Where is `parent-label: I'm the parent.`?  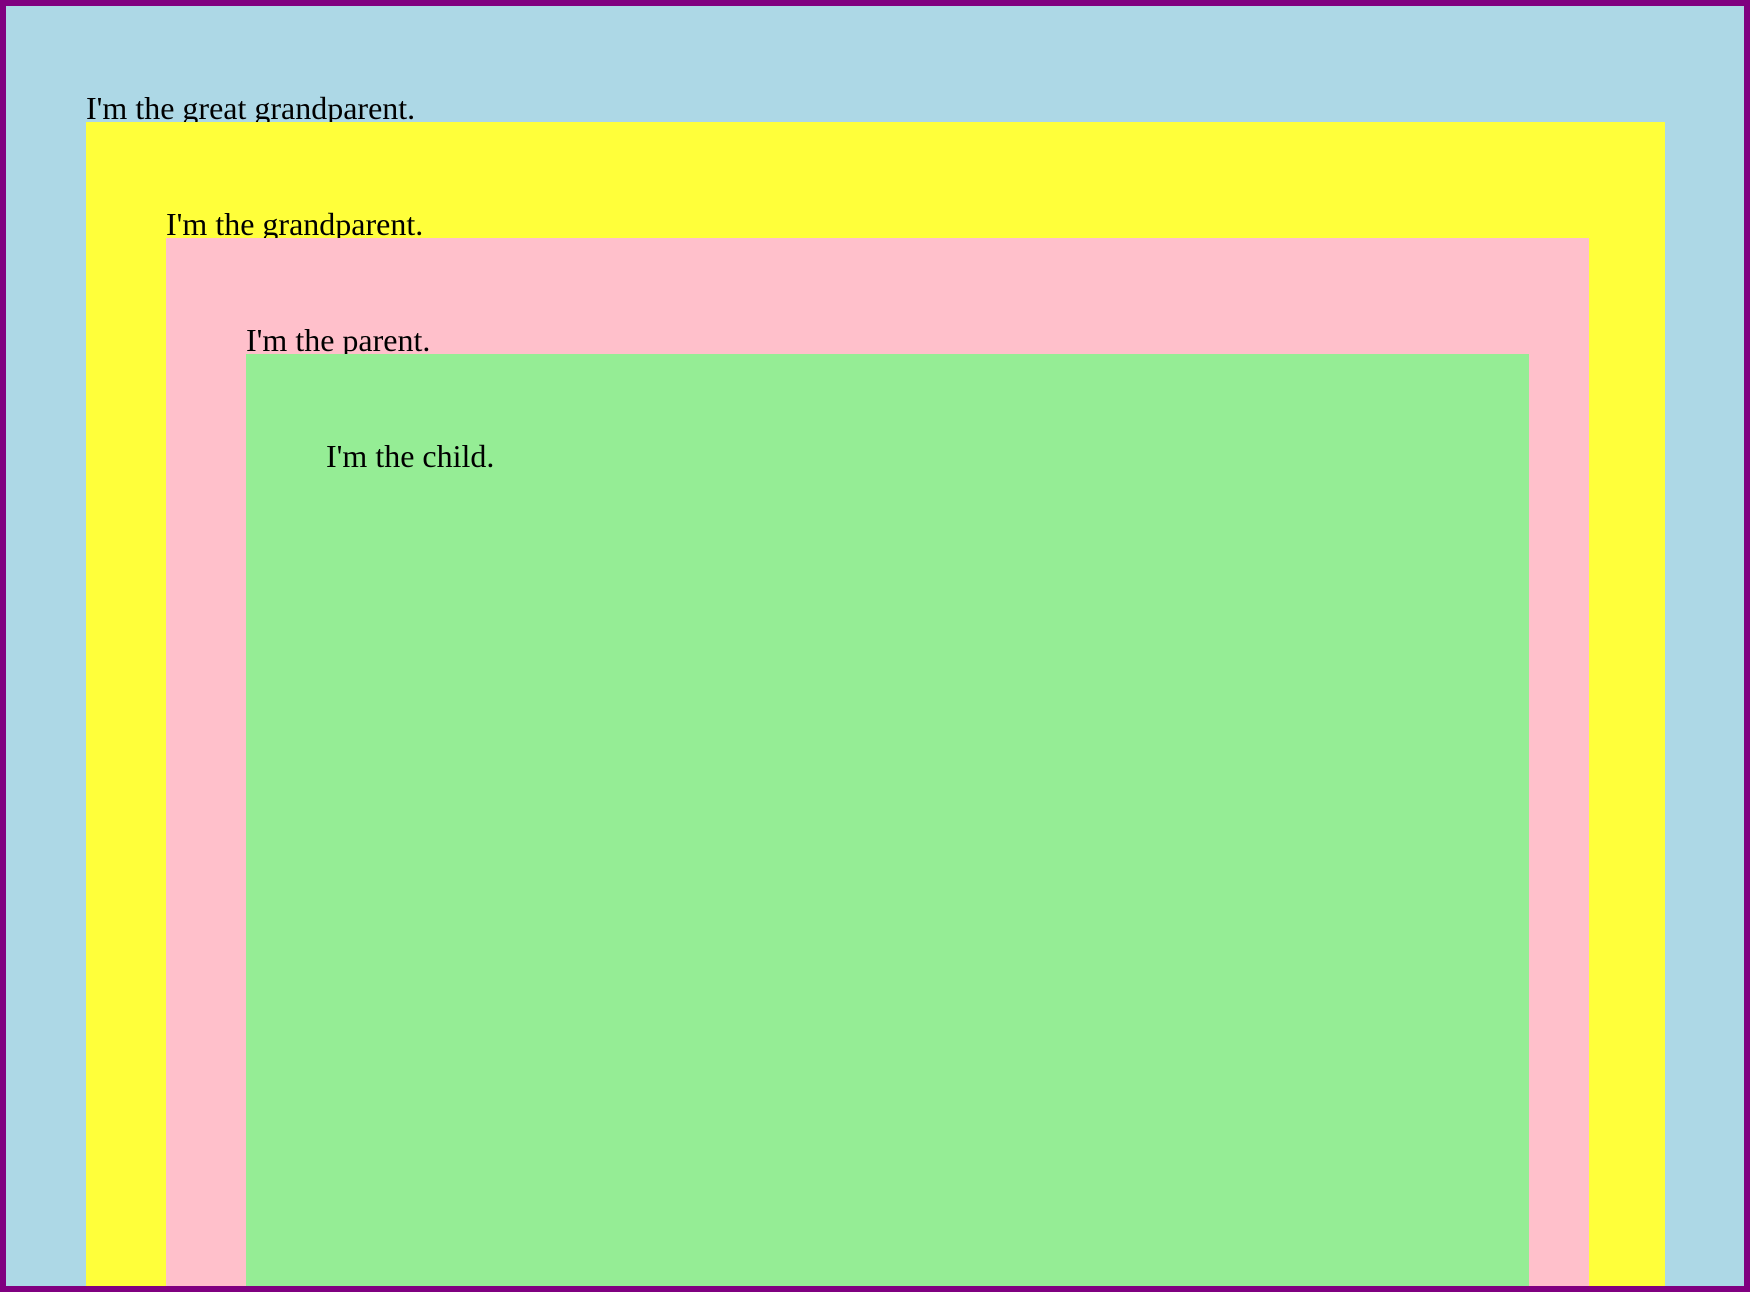 parent-label: I'm the parent. is located at coordinates (338, 340).